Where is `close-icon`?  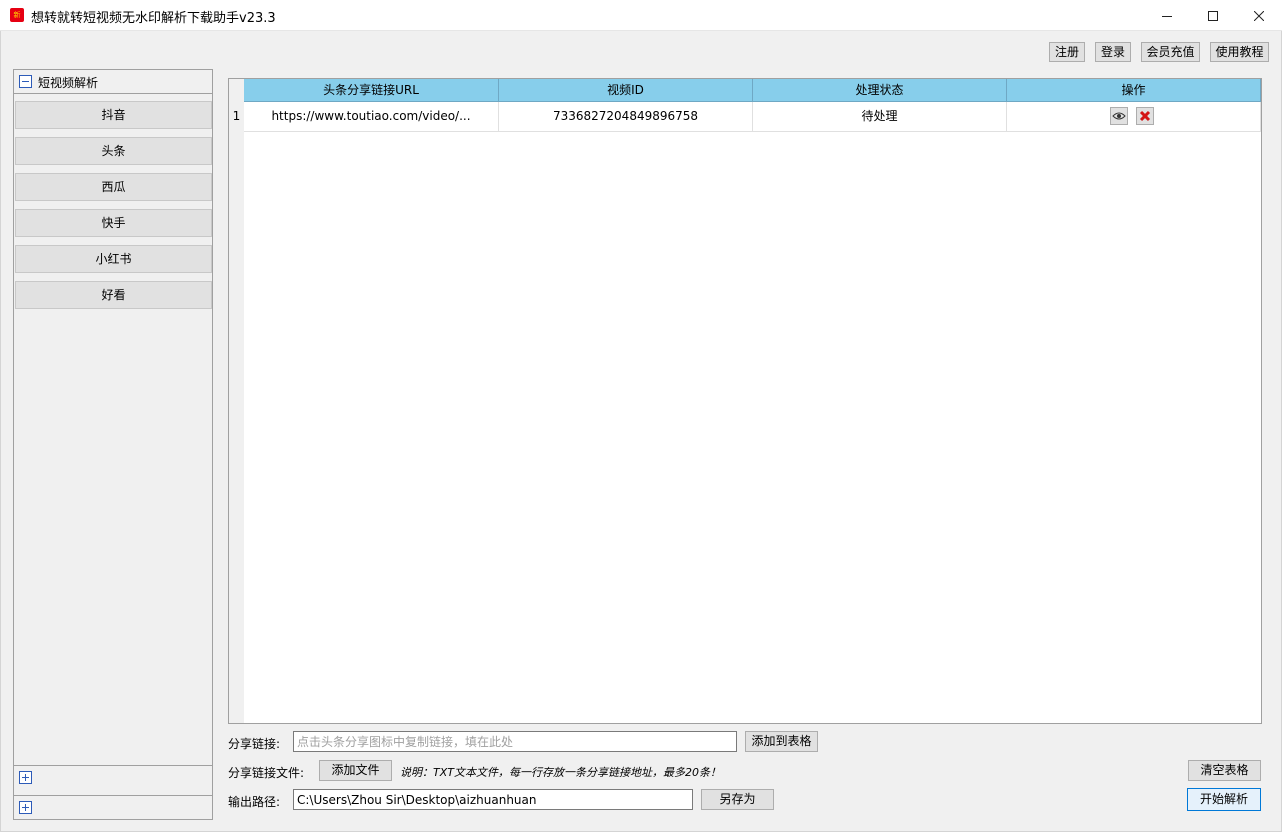 close-icon is located at coordinates (1259, 15).